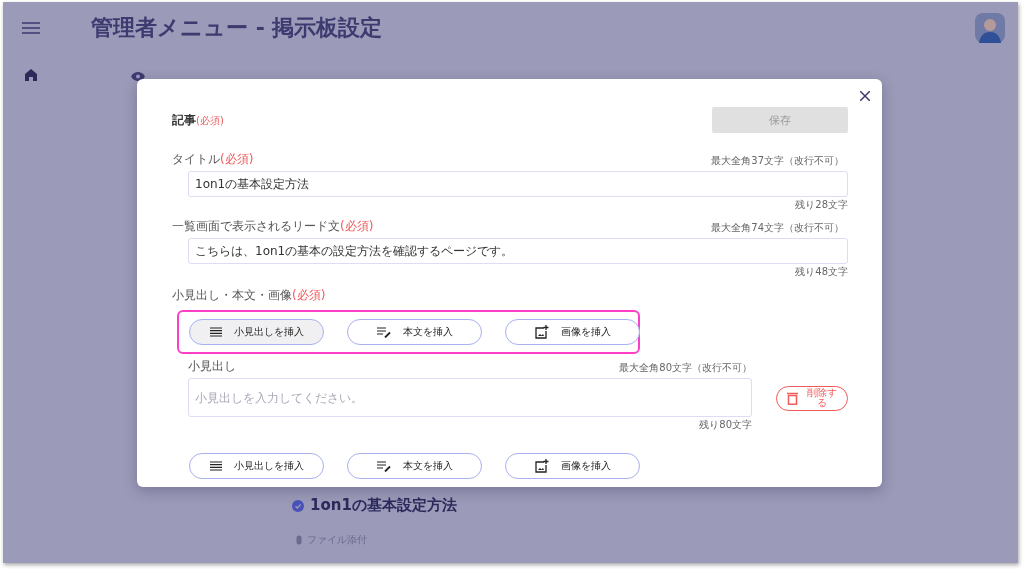 This screenshot has height=569, width=1024. Describe the element at coordinates (237, 28) in the screenshot. I see `page-title: 管理者メニュー - 掲示板設定` at that location.